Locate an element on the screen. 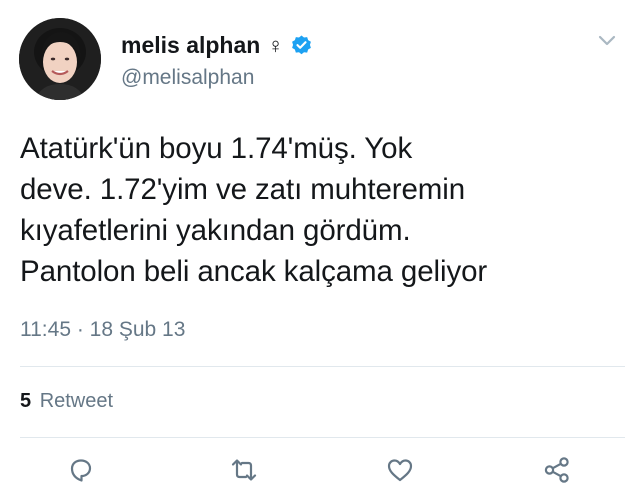 Image resolution: width=625 pixels, height=491 pixels. handle: @melisalphan is located at coordinates (187, 78).